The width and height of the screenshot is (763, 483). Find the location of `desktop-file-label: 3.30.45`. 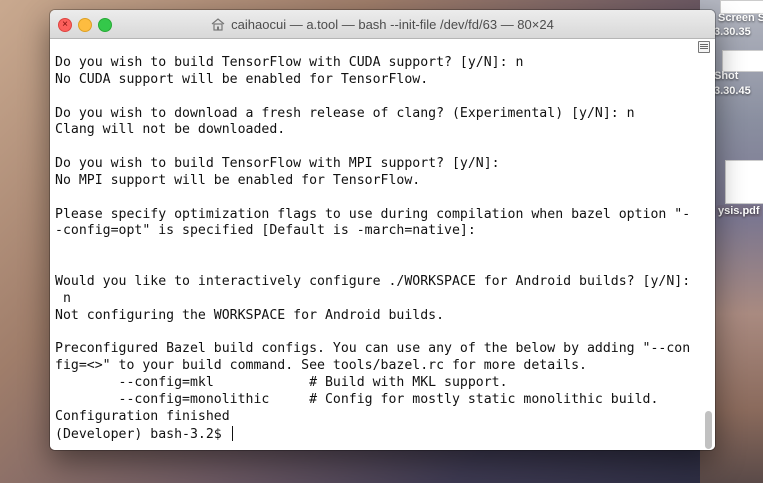

desktop-file-label: 3.30.45 is located at coordinates (732, 91).